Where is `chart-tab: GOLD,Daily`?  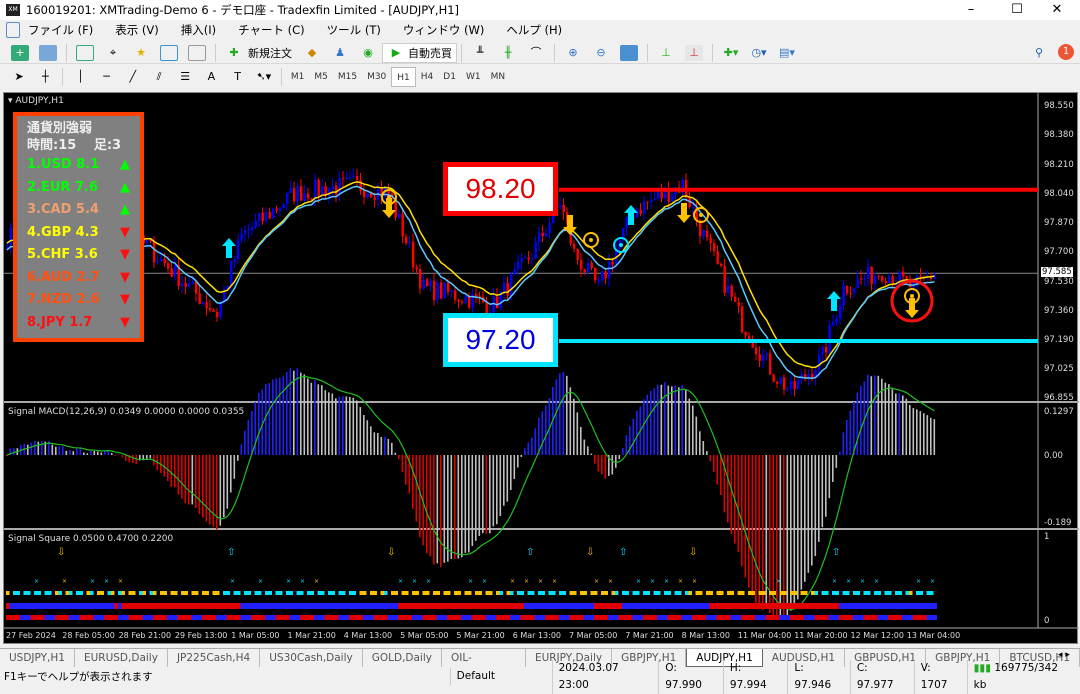 chart-tab: GOLD,Daily is located at coordinates (402, 658).